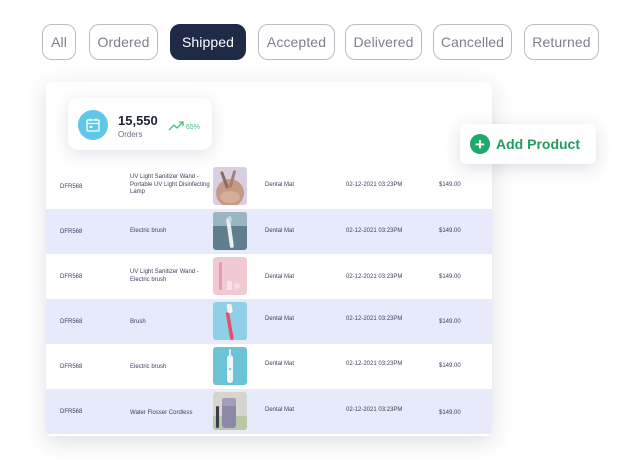 The image size is (640, 460). Describe the element at coordinates (383, 42) in the screenshot. I see `tab-delivered: Delivered` at that location.